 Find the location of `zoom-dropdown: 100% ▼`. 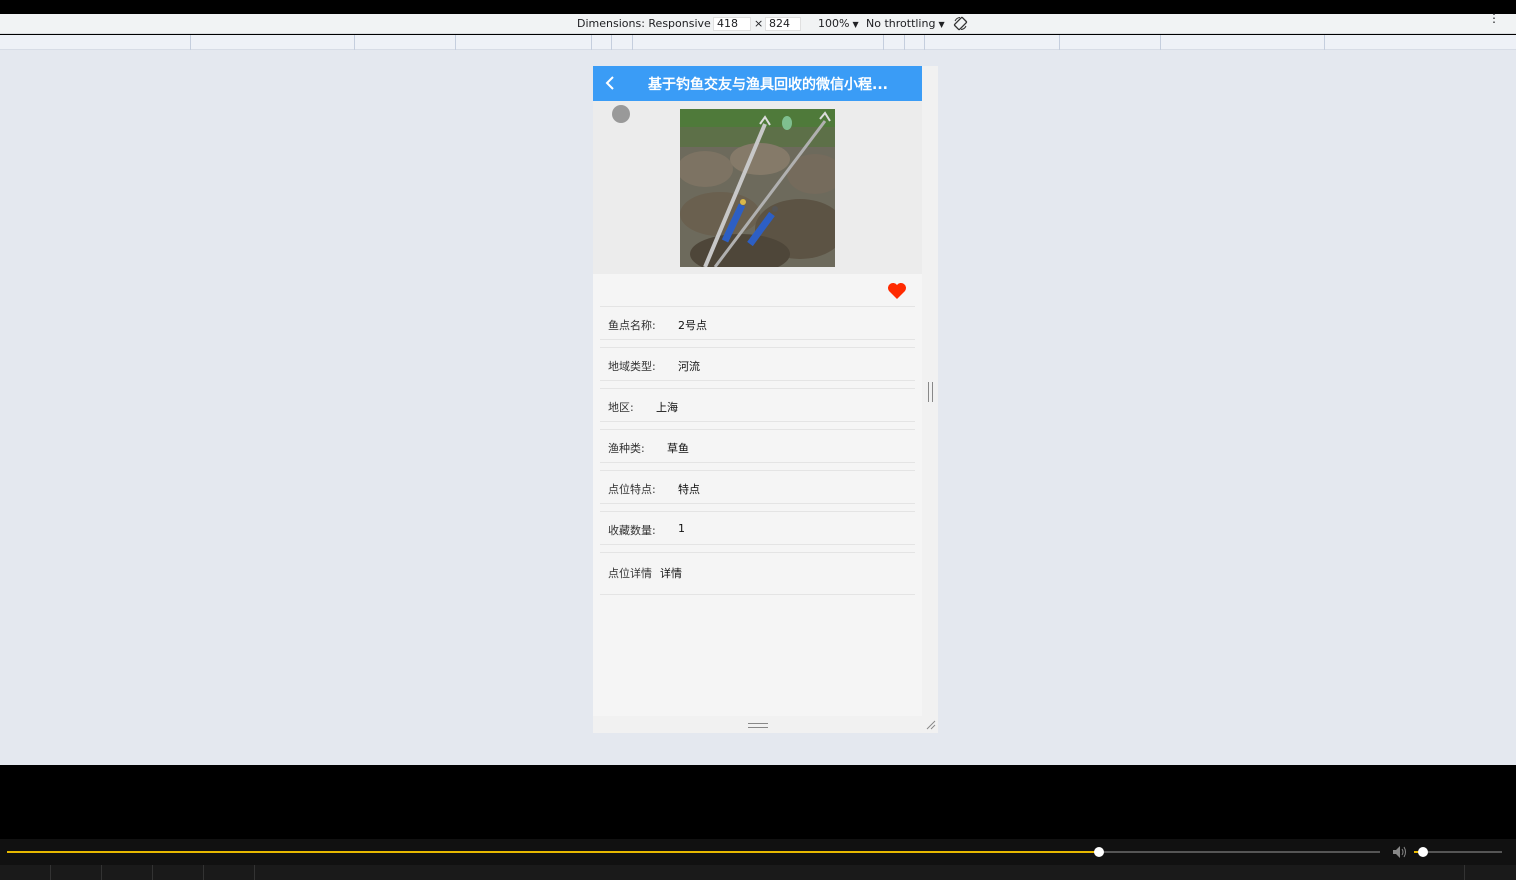

zoom-dropdown: 100% ▼ is located at coordinates (838, 23).